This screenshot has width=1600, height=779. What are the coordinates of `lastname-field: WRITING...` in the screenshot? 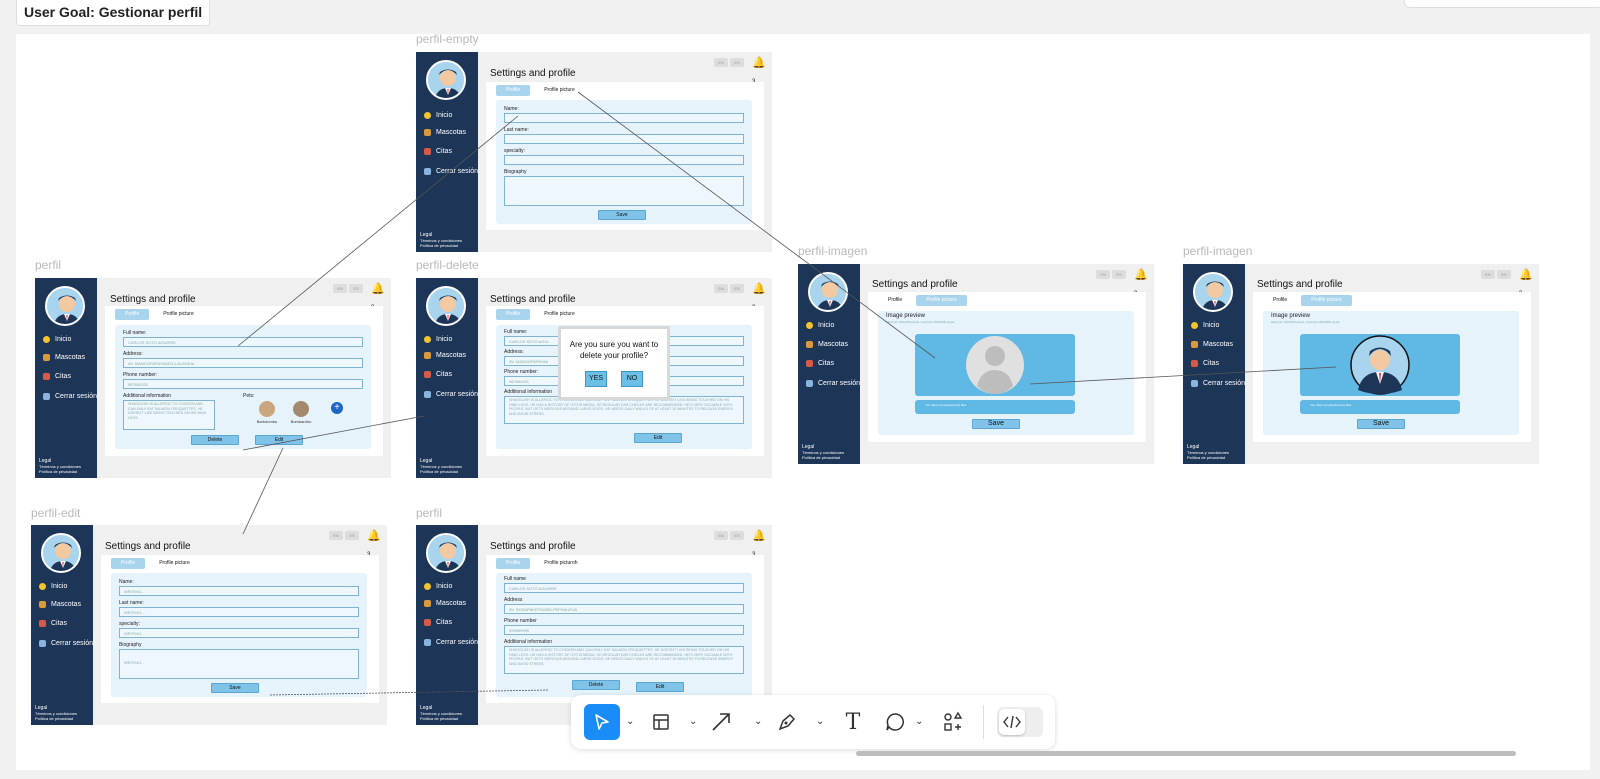 It's located at (239, 612).